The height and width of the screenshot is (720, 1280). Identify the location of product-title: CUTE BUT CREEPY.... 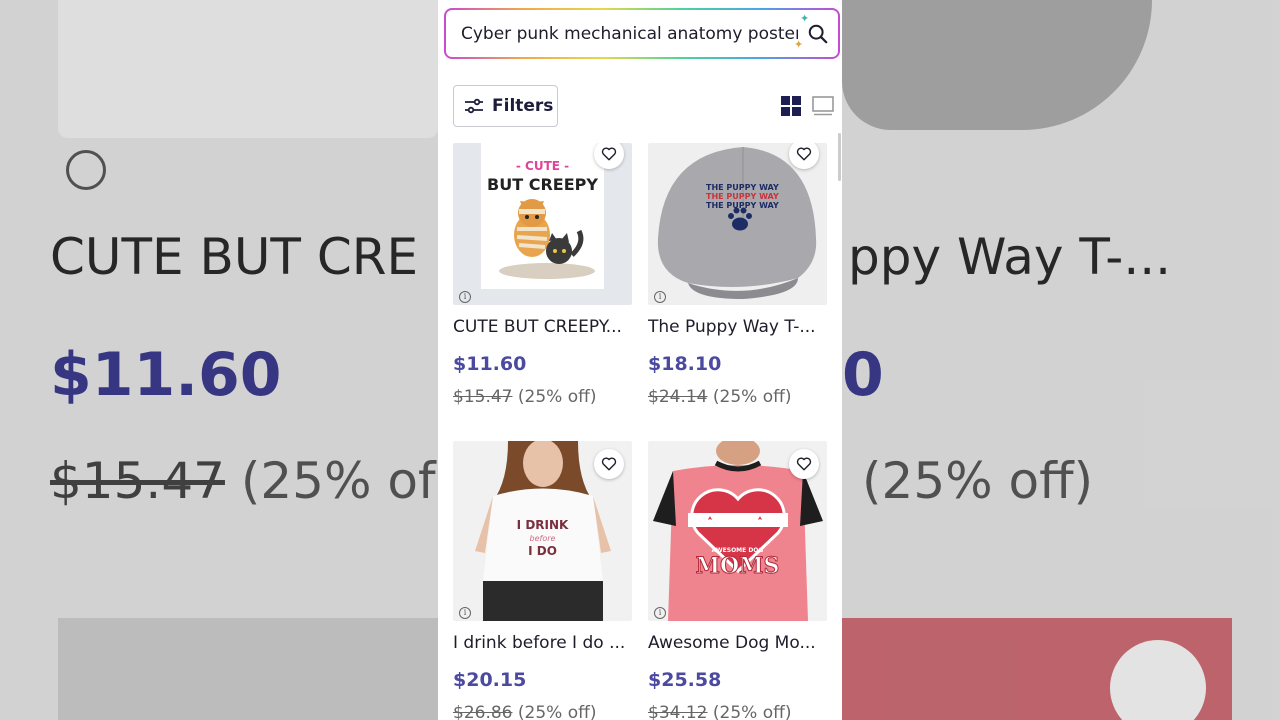
(542, 327).